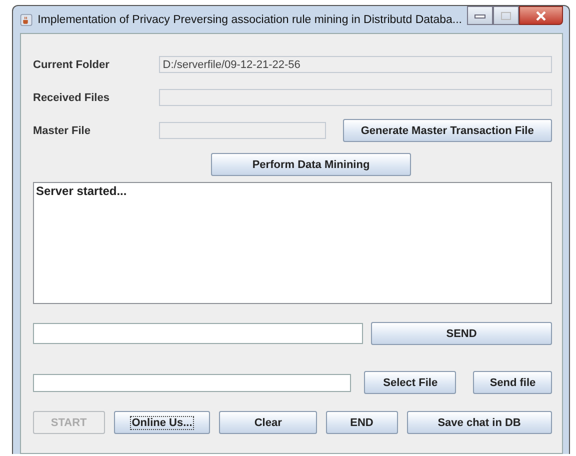 The width and height of the screenshot is (576, 456). I want to click on maximize-icon, so click(506, 15).